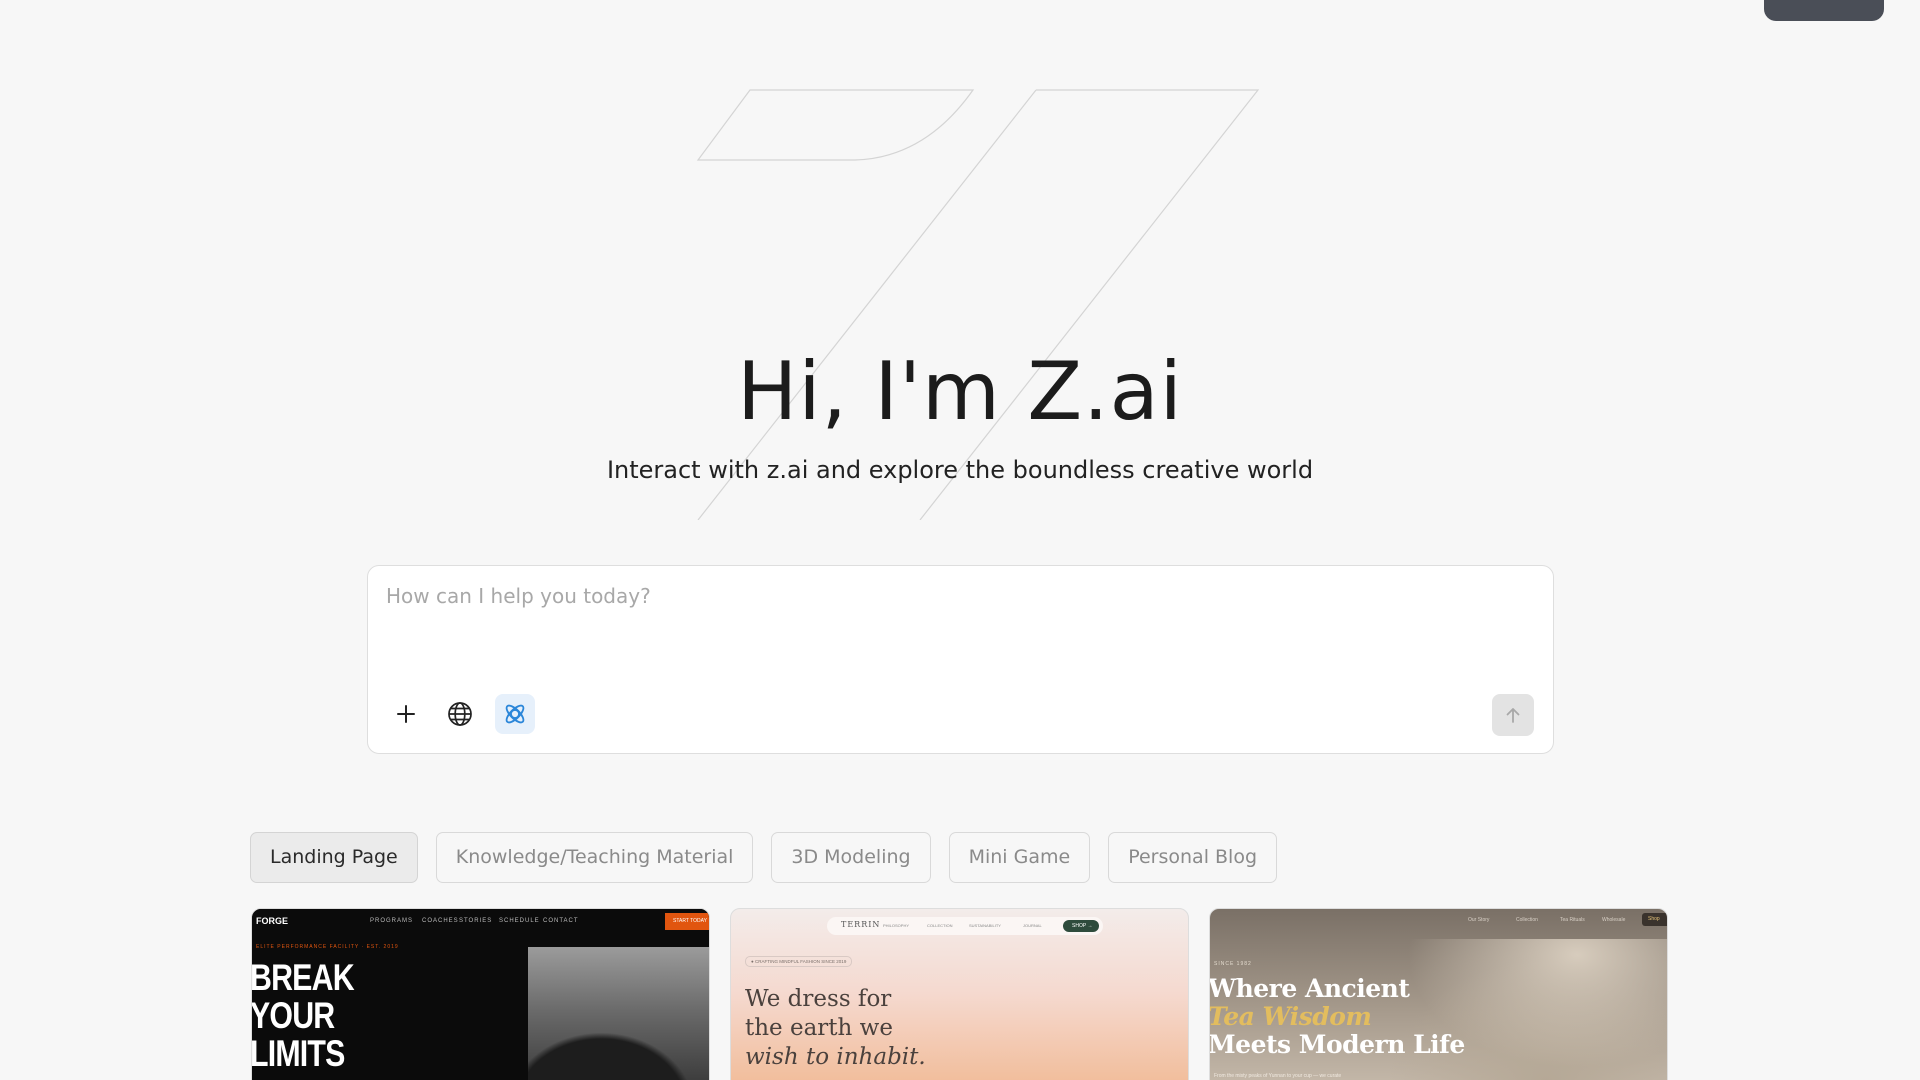 The width and height of the screenshot is (1920, 1080). I want to click on card-cta-label: Shop, so click(1654, 919).